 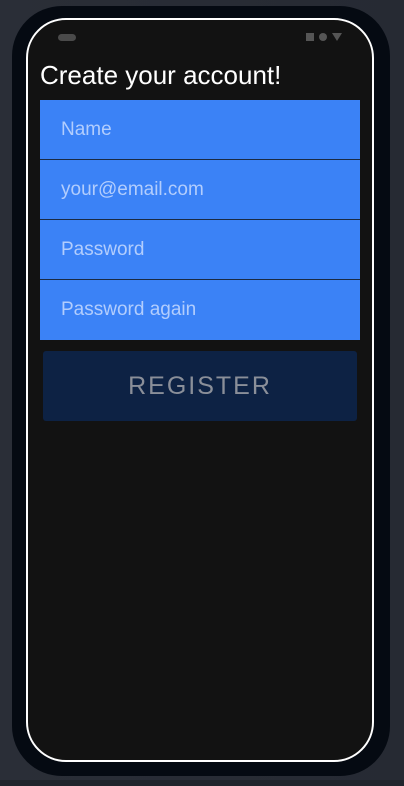 I want to click on name-field, so click(x=200, y=130).